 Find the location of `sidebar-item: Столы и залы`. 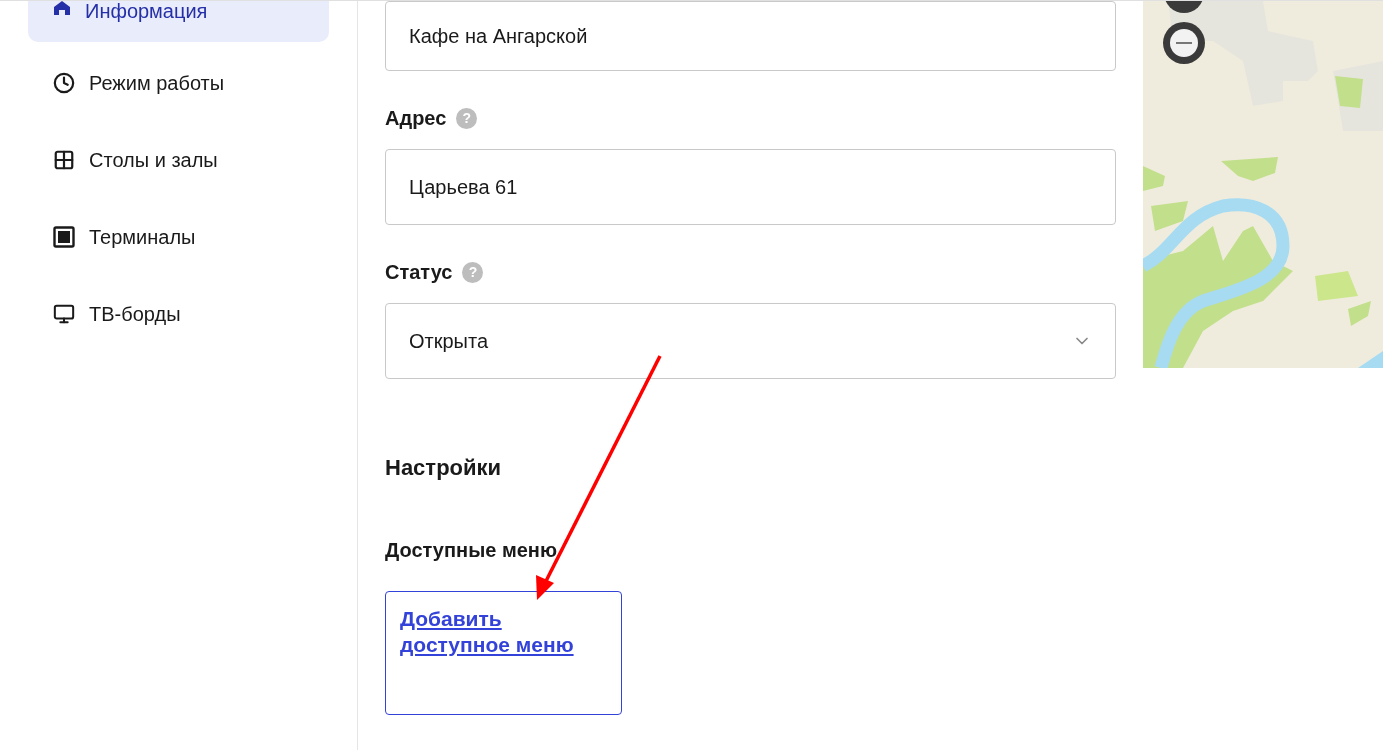

sidebar-item: Столы и залы is located at coordinates (178, 159).